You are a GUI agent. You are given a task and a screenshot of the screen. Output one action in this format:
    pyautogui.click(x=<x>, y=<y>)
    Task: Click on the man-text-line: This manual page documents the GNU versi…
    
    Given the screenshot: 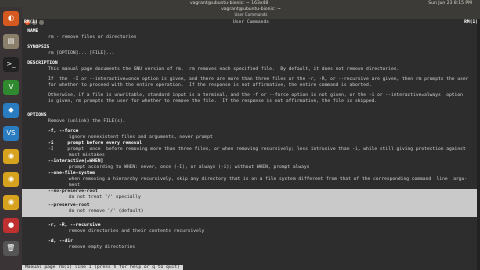 What is the action you would take?
    pyautogui.click(x=224, y=69)
    